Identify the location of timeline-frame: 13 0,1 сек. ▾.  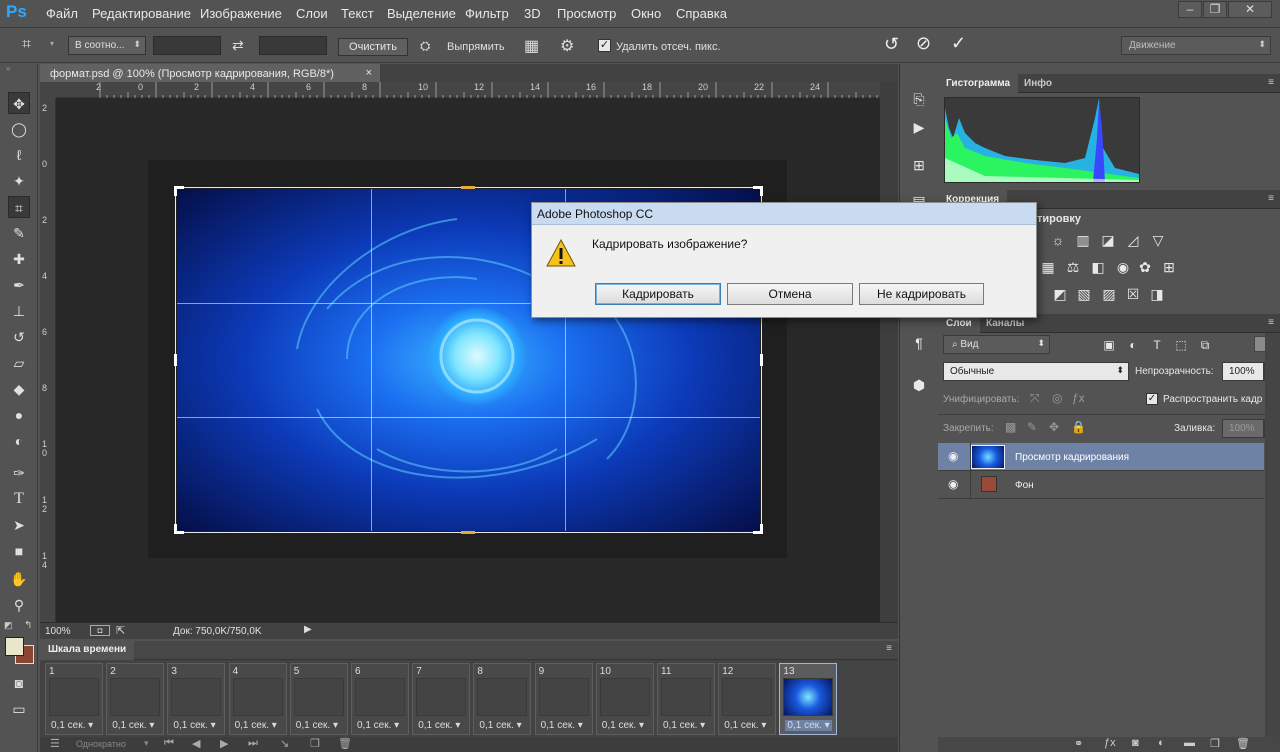
(808, 699).